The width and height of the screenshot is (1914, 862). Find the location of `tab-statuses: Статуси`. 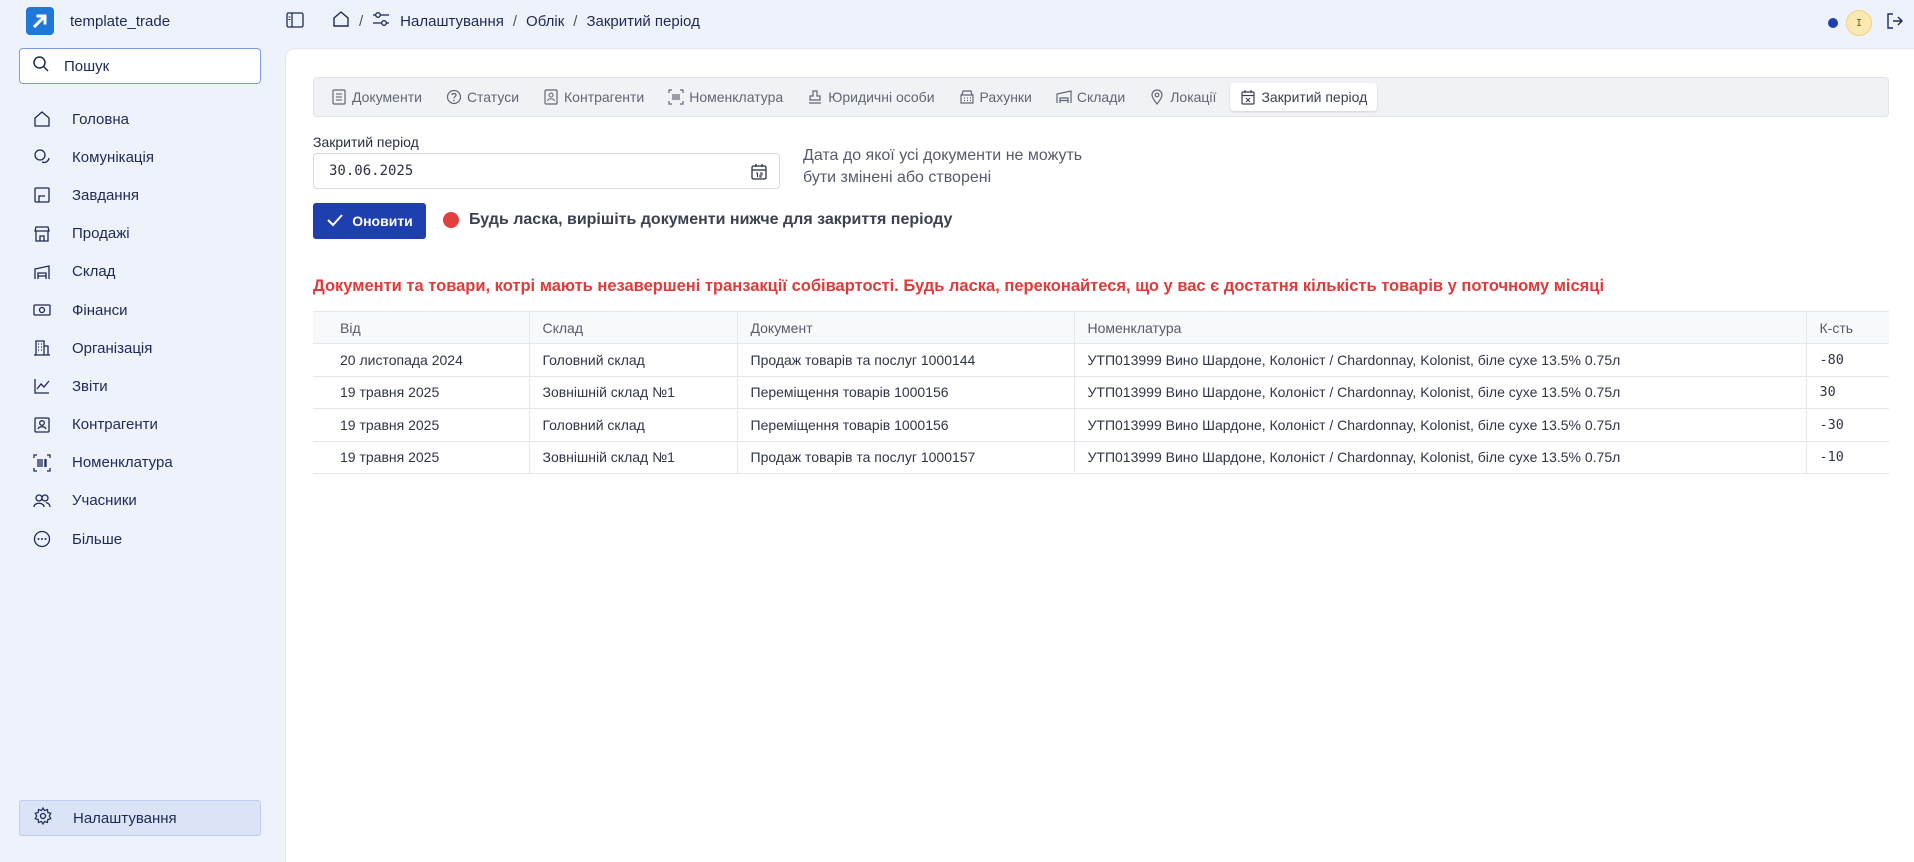

tab-statuses: Статуси is located at coordinates (482, 97).